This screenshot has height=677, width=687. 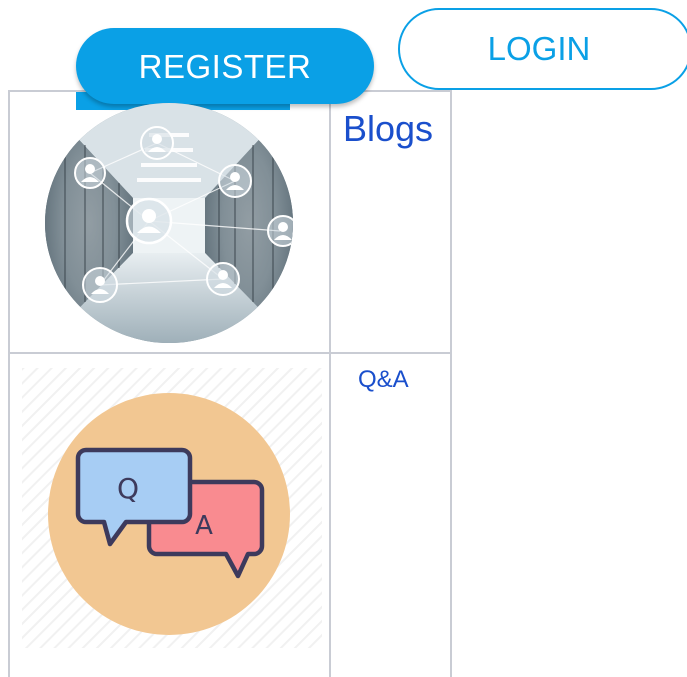 I want to click on blogs-link: Blogs, so click(x=388, y=129).